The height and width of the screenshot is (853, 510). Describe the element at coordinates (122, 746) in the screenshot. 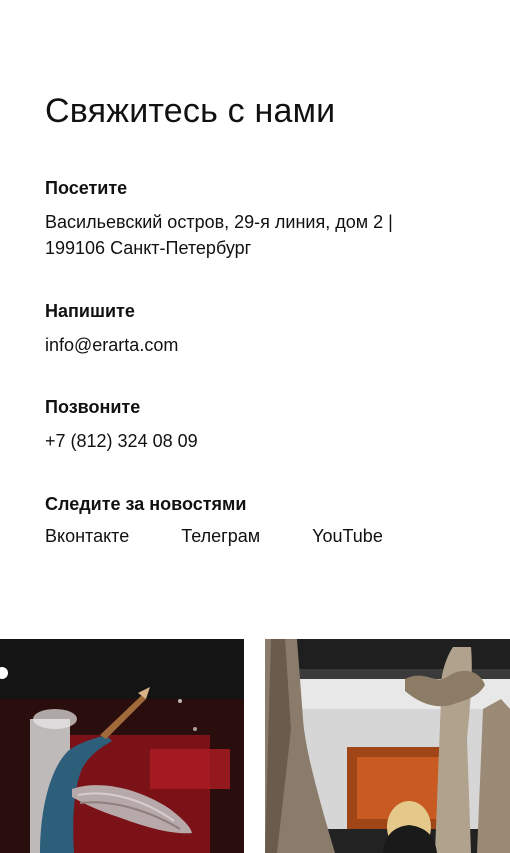

I see `sculpture-photo` at that location.